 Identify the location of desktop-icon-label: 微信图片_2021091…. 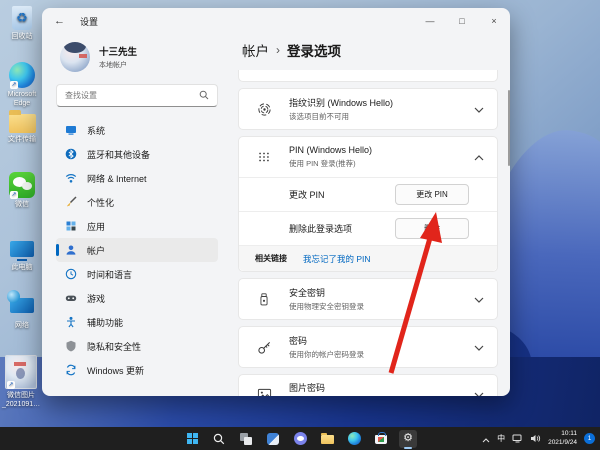
(21, 400).